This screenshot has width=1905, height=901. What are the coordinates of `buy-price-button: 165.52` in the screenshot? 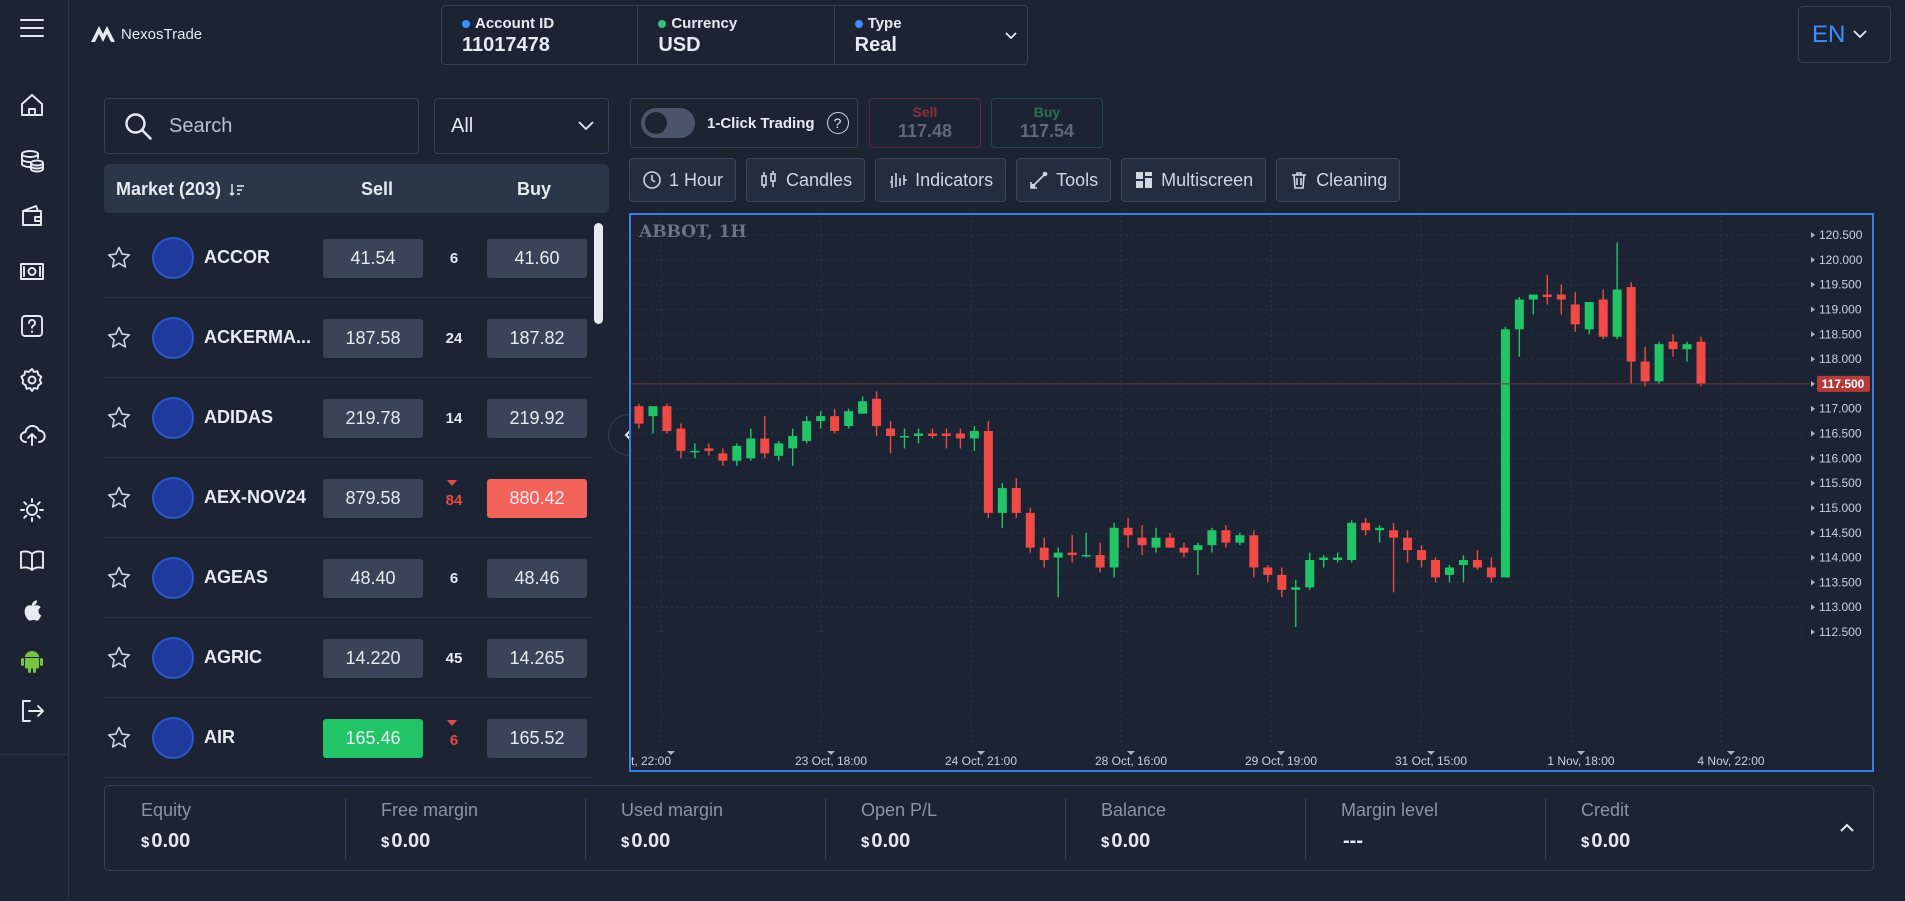 It's located at (537, 738).